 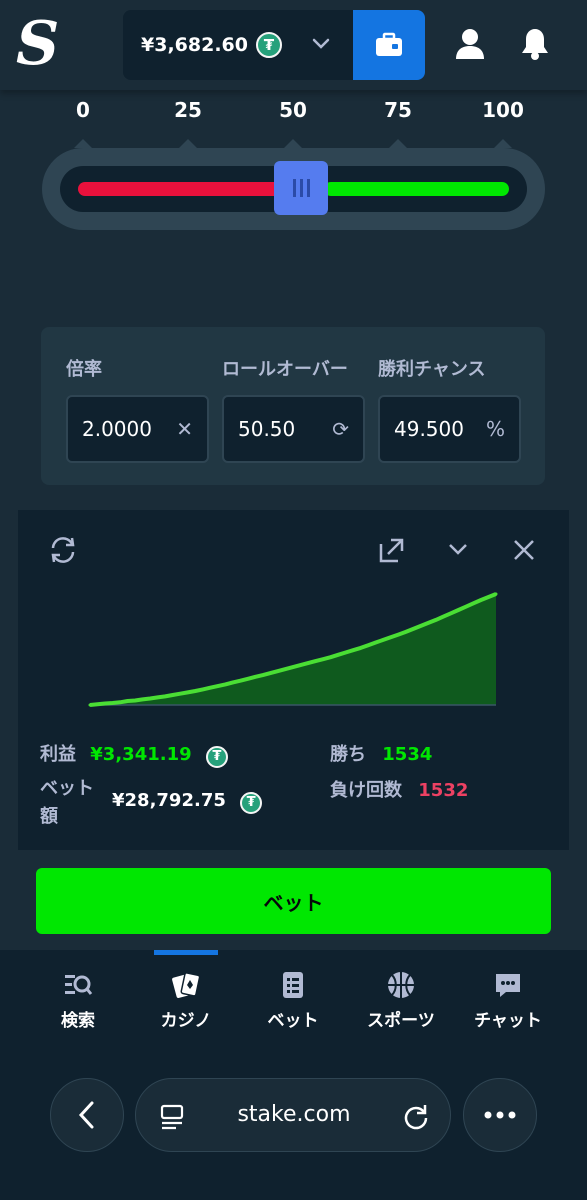 I want to click on browser-more-button, so click(x=500, y=1115).